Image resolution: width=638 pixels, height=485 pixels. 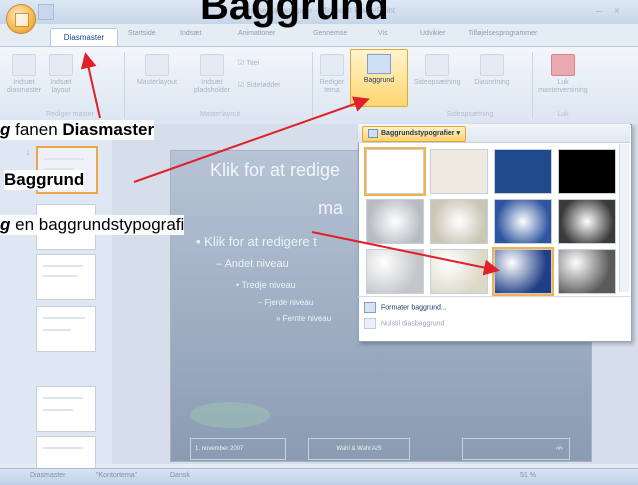 What do you see at coordinates (405, 253) in the screenshot?
I see `arrow-to-background-style` at bounding box center [405, 253].